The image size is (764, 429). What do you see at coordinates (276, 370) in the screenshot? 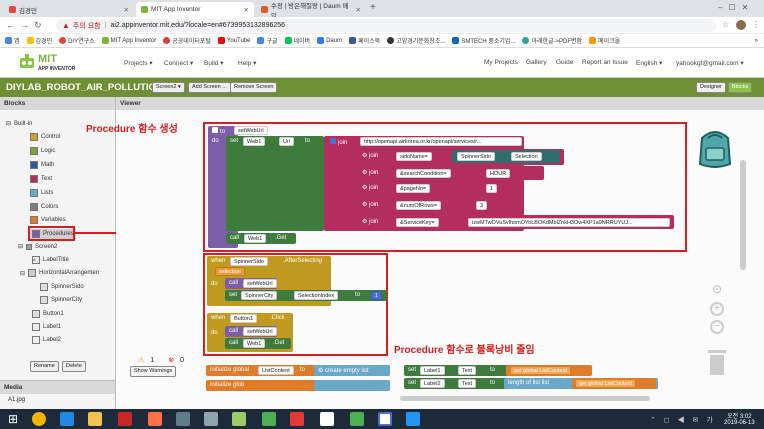
I see `global-name-field: ListContent` at bounding box center [276, 370].